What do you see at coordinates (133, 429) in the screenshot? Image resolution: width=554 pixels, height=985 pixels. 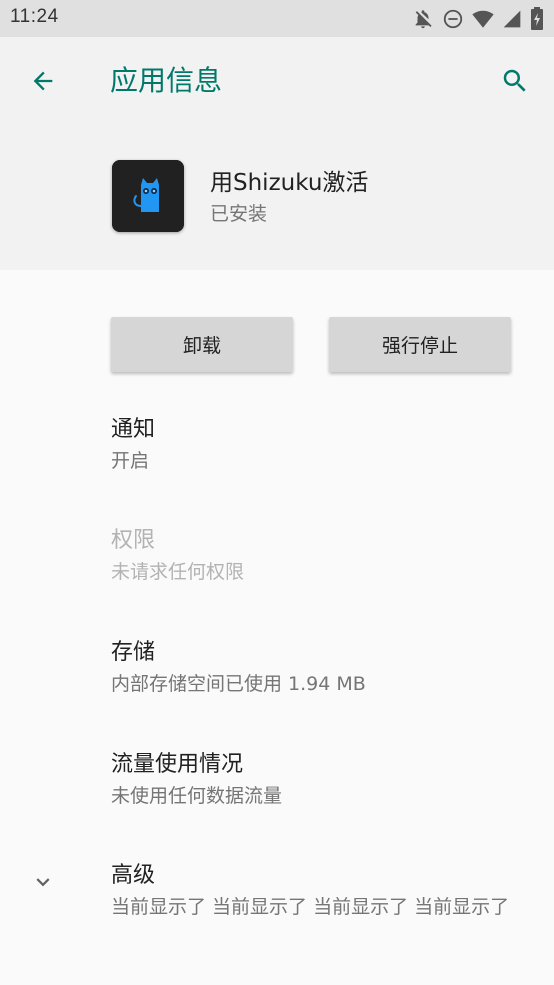 I see `pref-title: 通知` at bounding box center [133, 429].